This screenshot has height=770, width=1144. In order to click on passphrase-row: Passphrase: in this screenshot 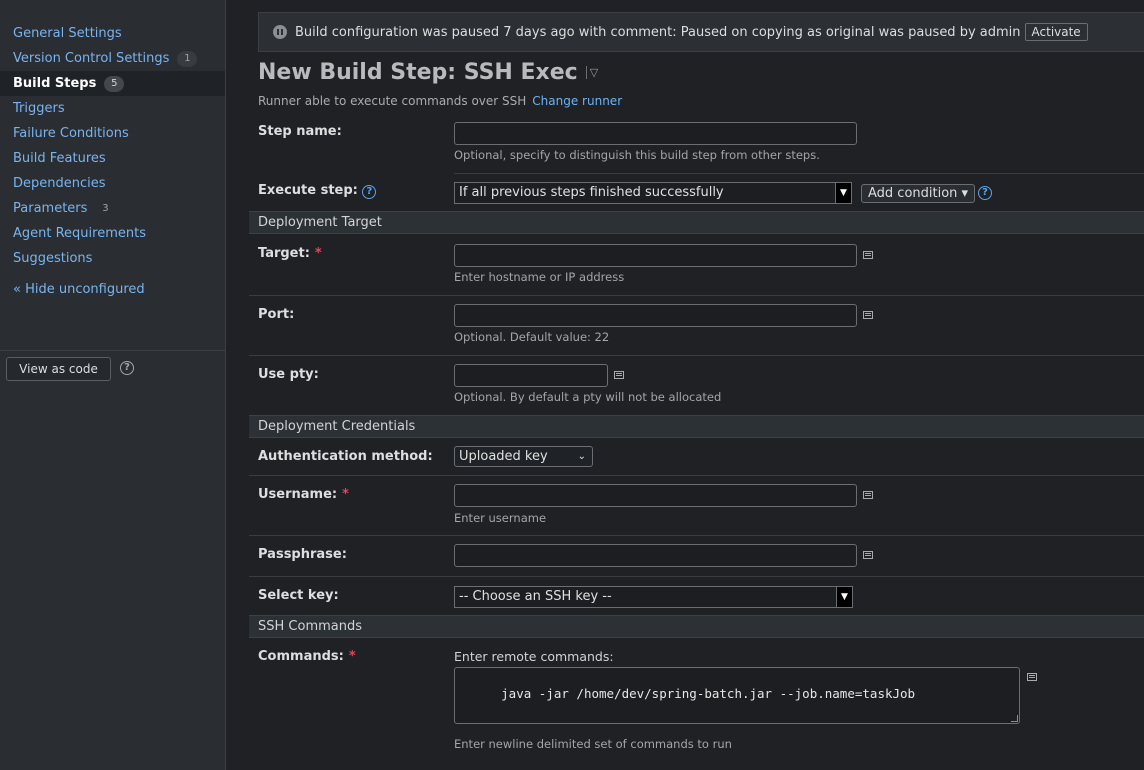, I will do `click(696, 555)`.